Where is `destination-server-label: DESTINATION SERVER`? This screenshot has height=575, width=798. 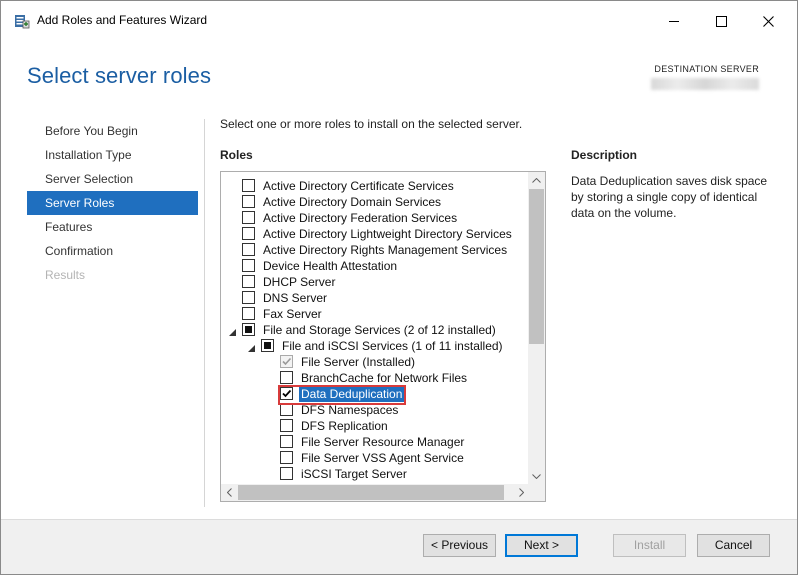
destination-server-label: DESTINATION SERVER is located at coordinates (706, 69).